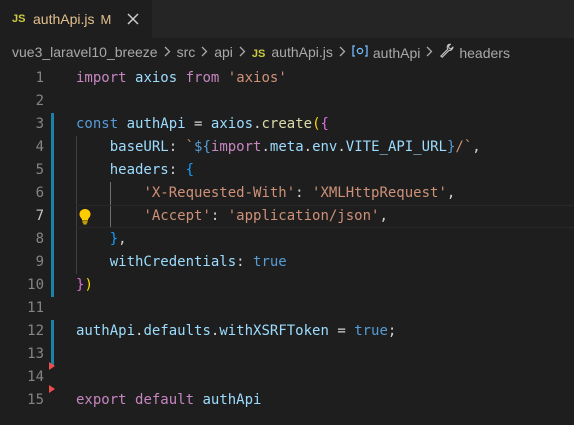  What do you see at coordinates (202, 147) in the screenshot?
I see `code-token: ${` at bounding box center [202, 147].